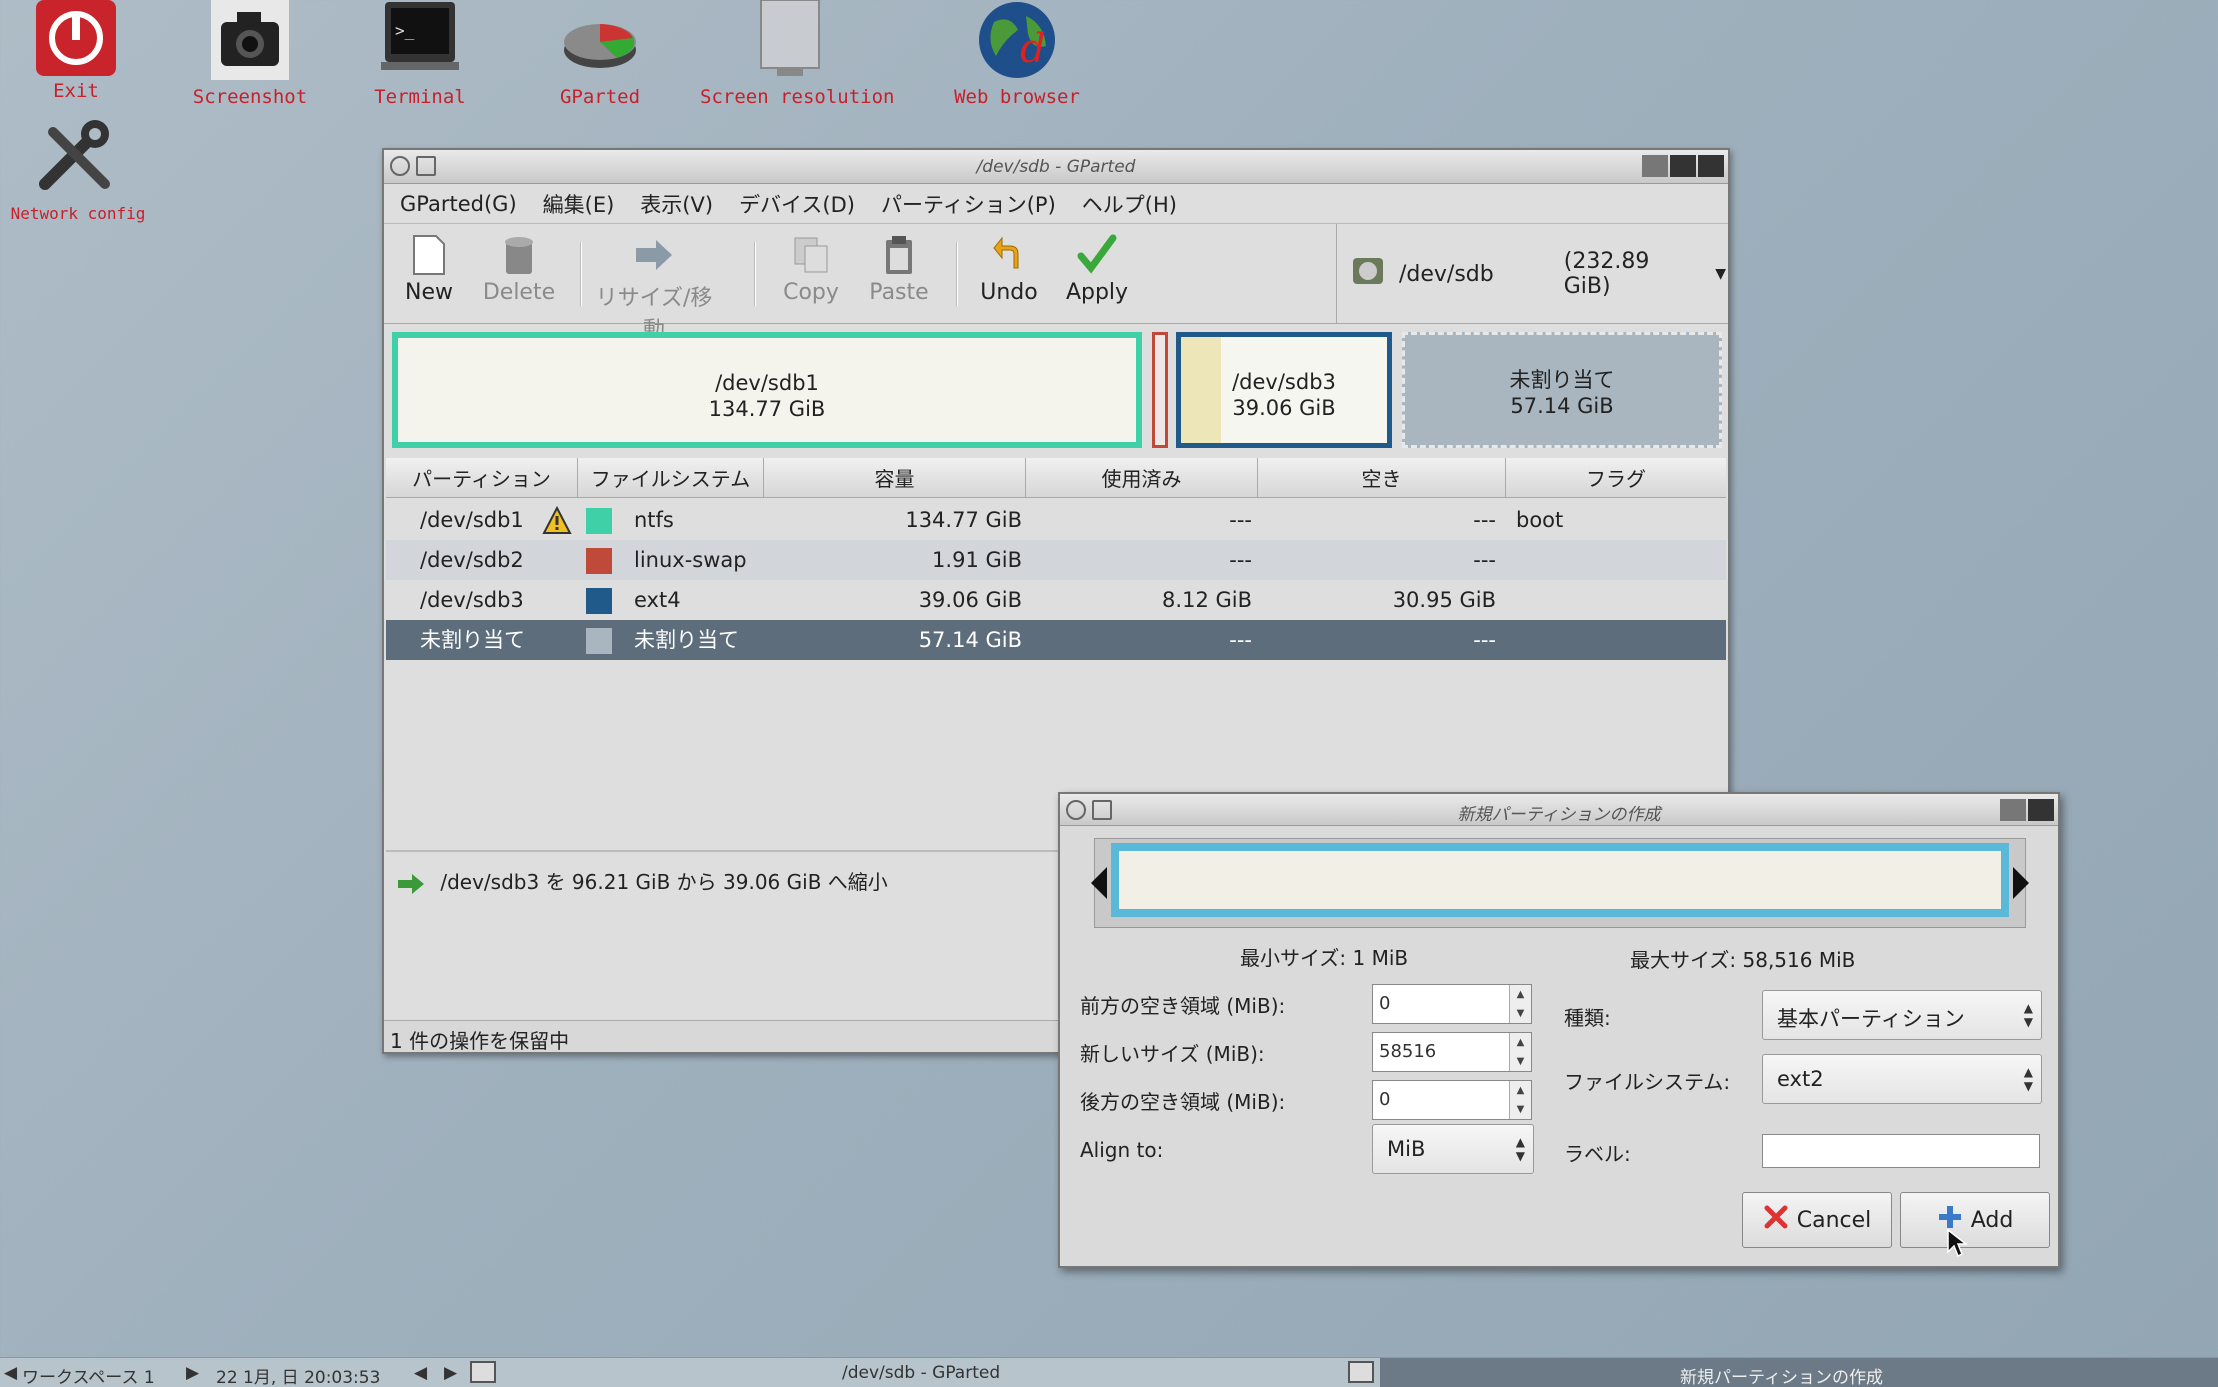  What do you see at coordinates (1453, 1149) in the screenshot?
I see `align-to-select: MiB ▲ ▼` at bounding box center [1453, 1149].